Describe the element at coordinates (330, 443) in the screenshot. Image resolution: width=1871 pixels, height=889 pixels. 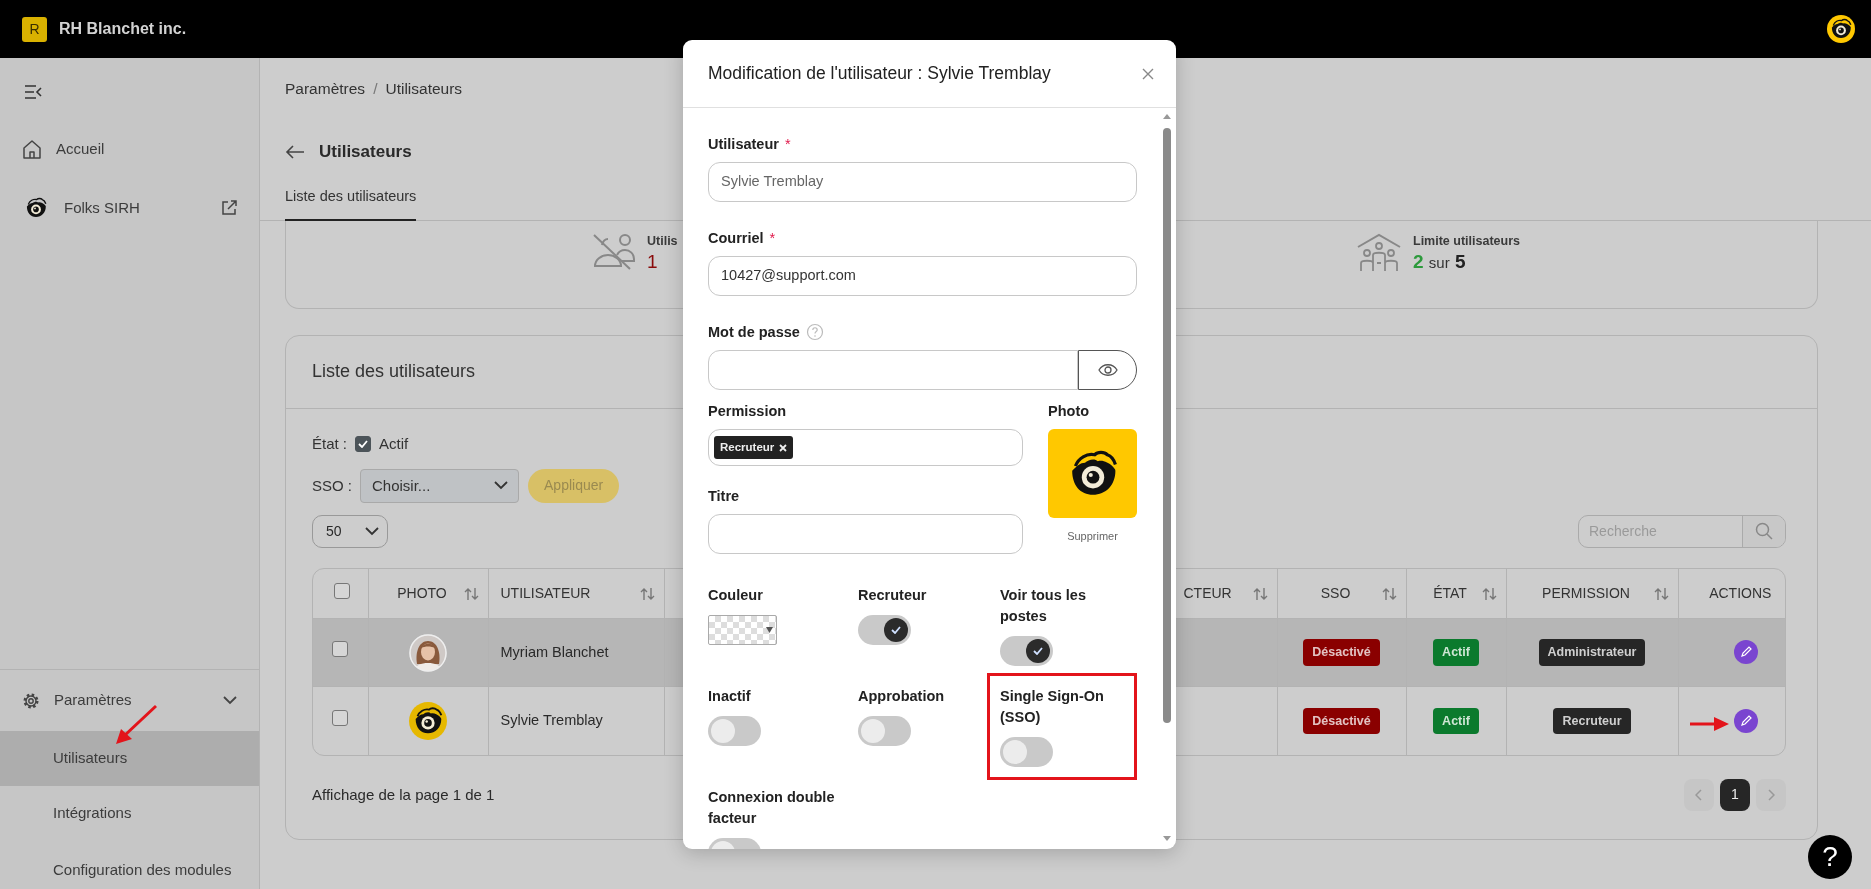
I see `filter-label: État :` at that location.